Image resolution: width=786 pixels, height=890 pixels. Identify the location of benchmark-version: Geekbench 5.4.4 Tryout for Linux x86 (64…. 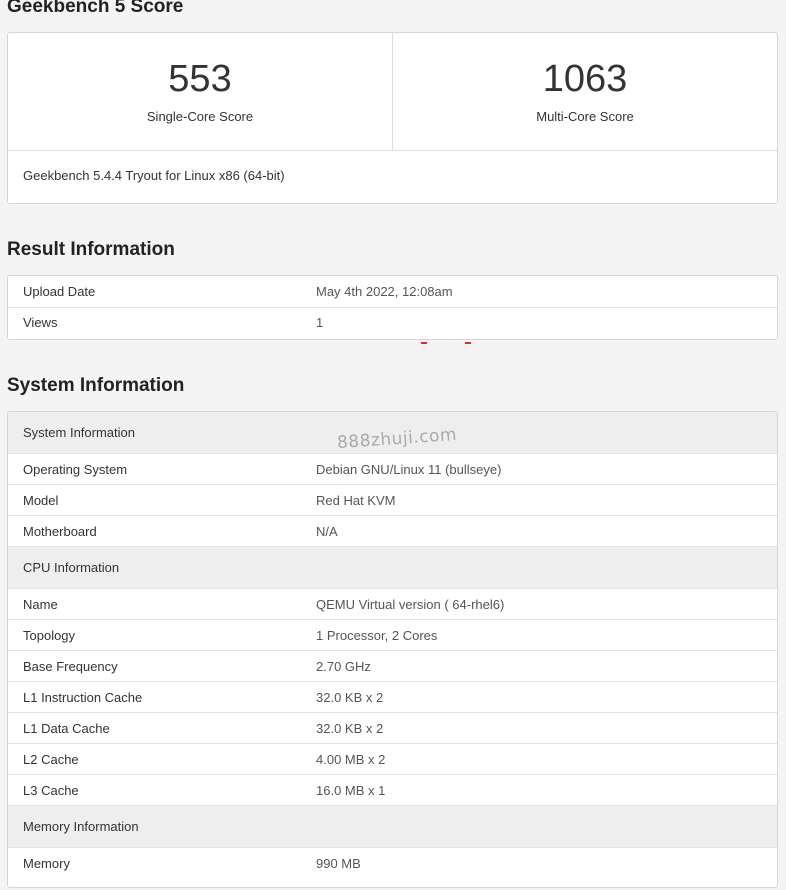
(154, 175).